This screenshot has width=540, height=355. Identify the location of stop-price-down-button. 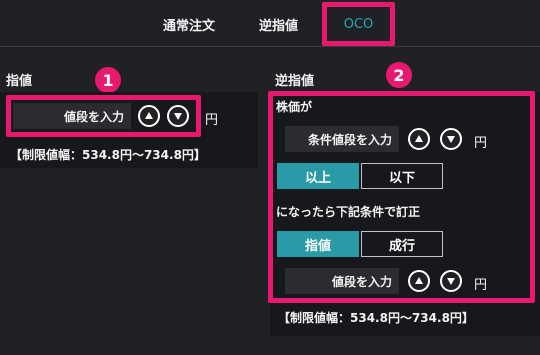
(451, 281).